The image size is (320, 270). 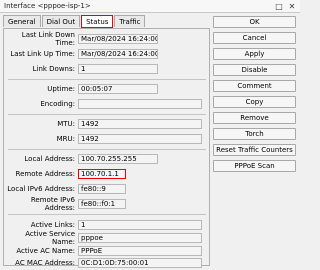 I want to click on row-local-address: Local Address: 100.70.255.255, so click(x=107, y=158).